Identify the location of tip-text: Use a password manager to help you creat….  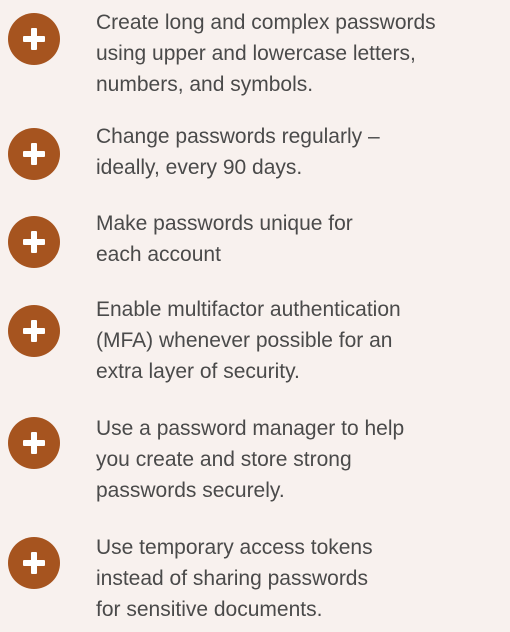
(250, 459).